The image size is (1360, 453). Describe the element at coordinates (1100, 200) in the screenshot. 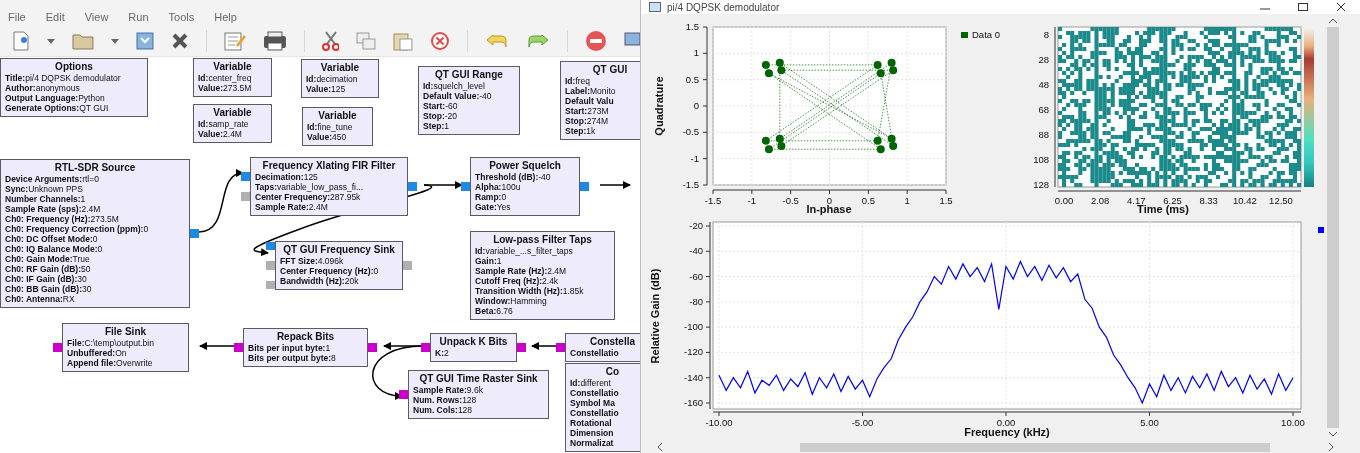

I see `x-tick-label: 2.08` at that location.